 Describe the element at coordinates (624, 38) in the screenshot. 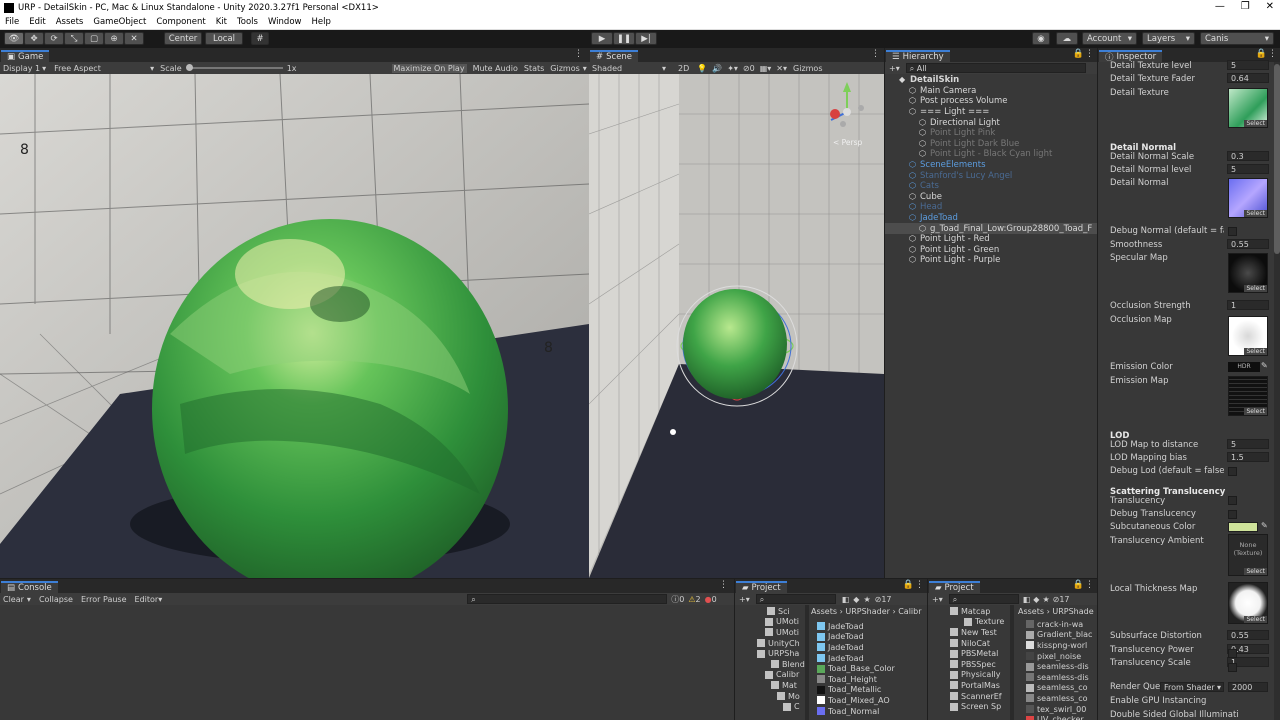

I see `pause-icon: ❚❚` at that location.